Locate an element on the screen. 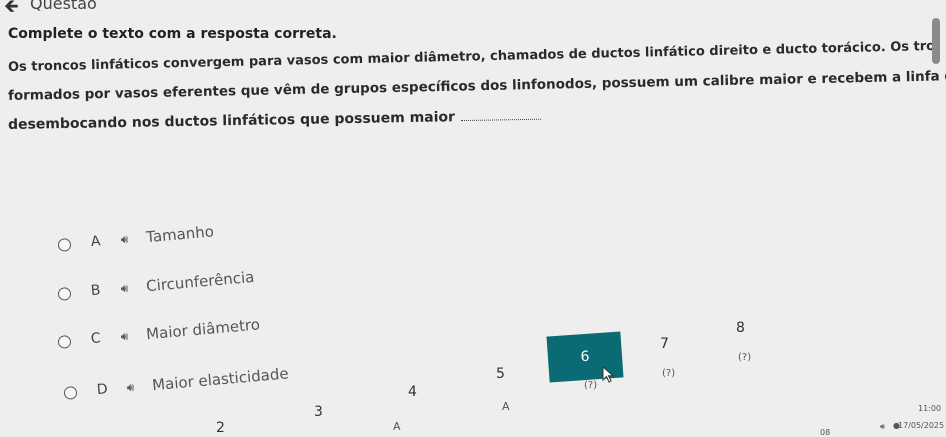 Image resolution: width=946 pixels, height=437 pixels. radio-button-d is located at coordinates (70, 392).